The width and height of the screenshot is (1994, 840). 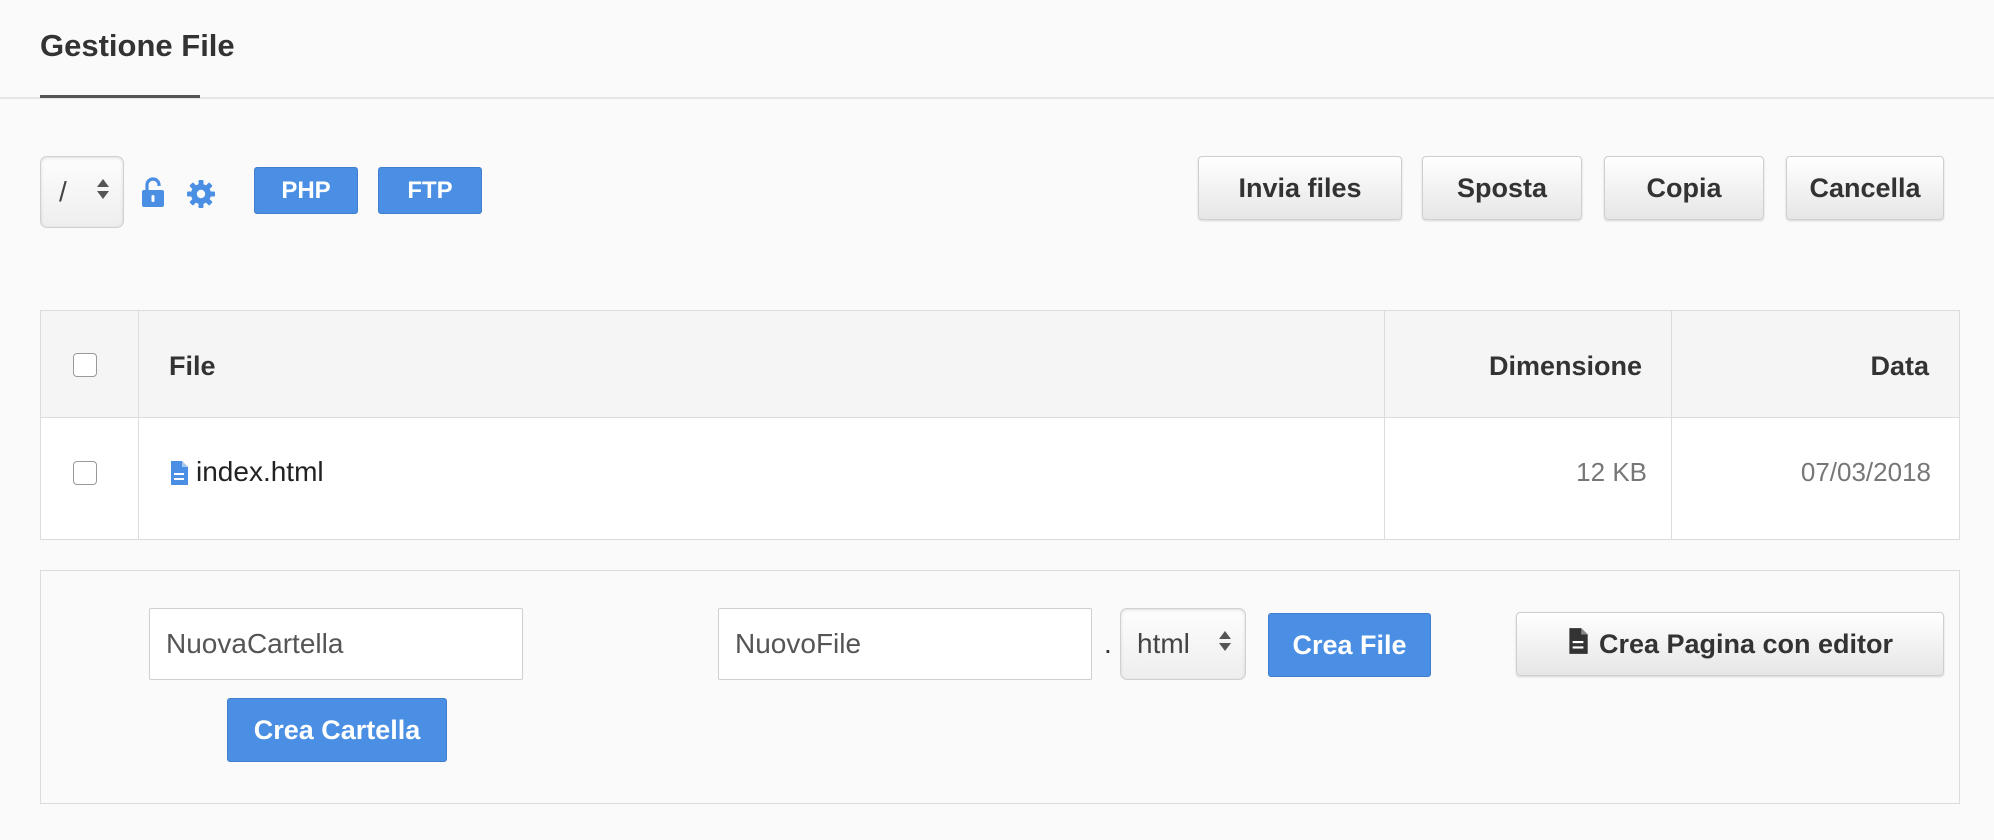 What do you see at coordinates (1300, 188) in the screenshot?
I see `send-files-button: Invia files` at bounding box center [1300, 188].